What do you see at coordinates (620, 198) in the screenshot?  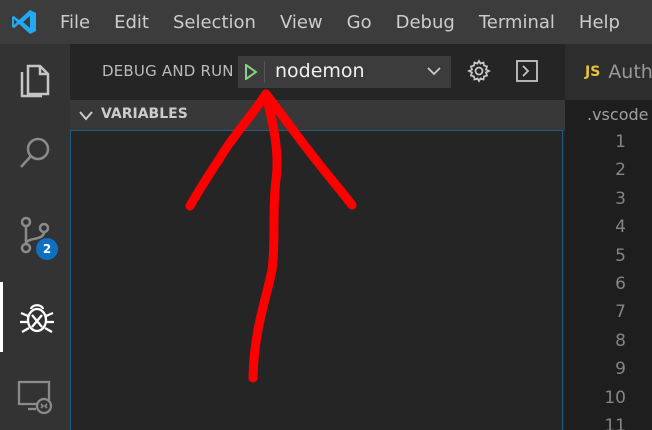 I see `line-number: 3` at bounding box center [620, 198].